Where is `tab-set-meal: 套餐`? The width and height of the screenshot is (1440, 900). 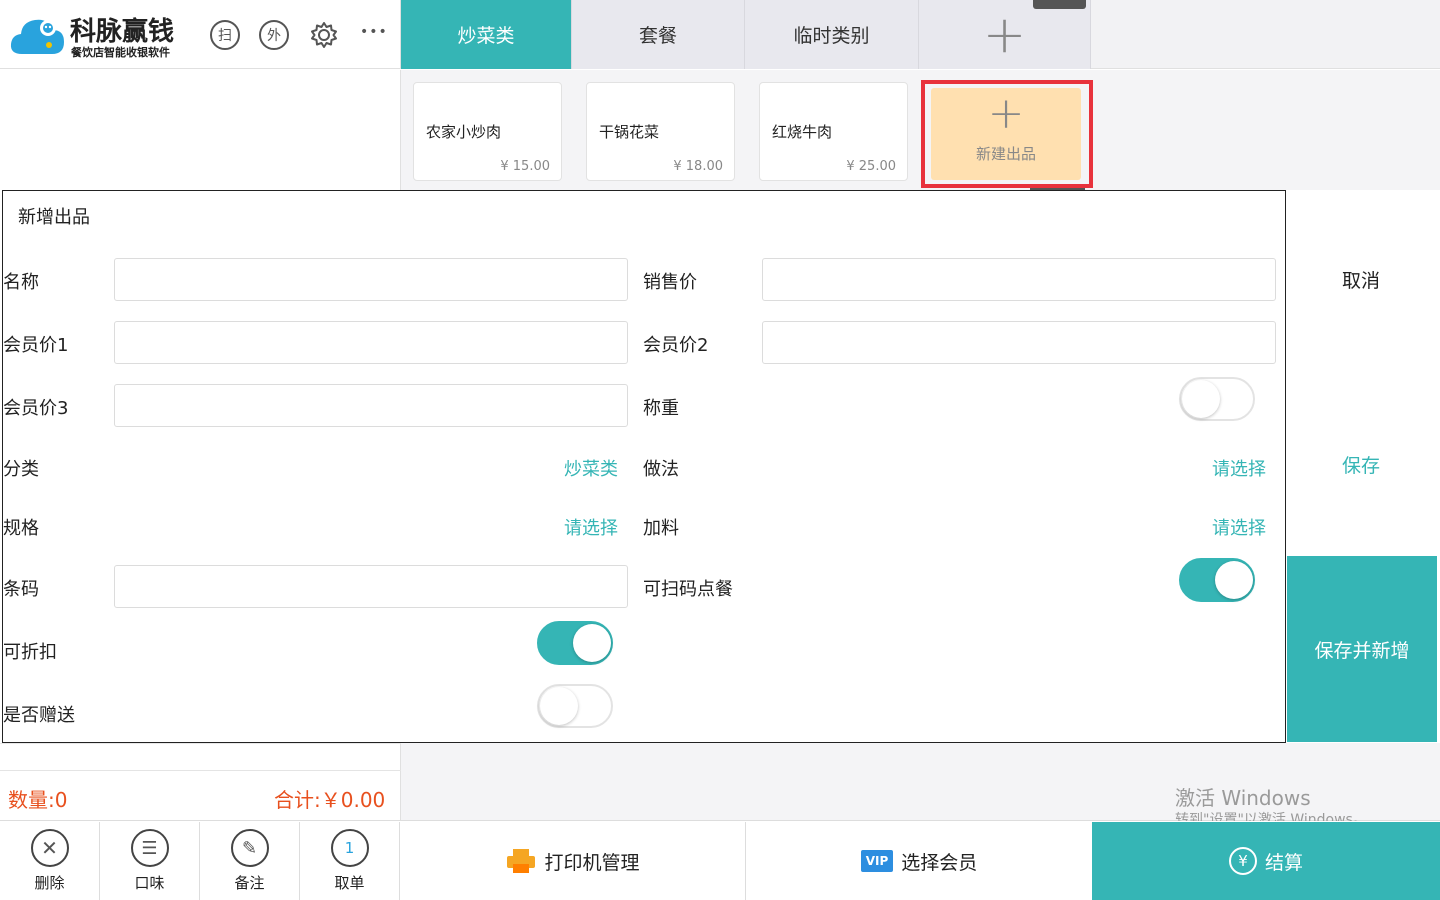
tab-set-meal: 套餐 is located at coordinates (658, 34).